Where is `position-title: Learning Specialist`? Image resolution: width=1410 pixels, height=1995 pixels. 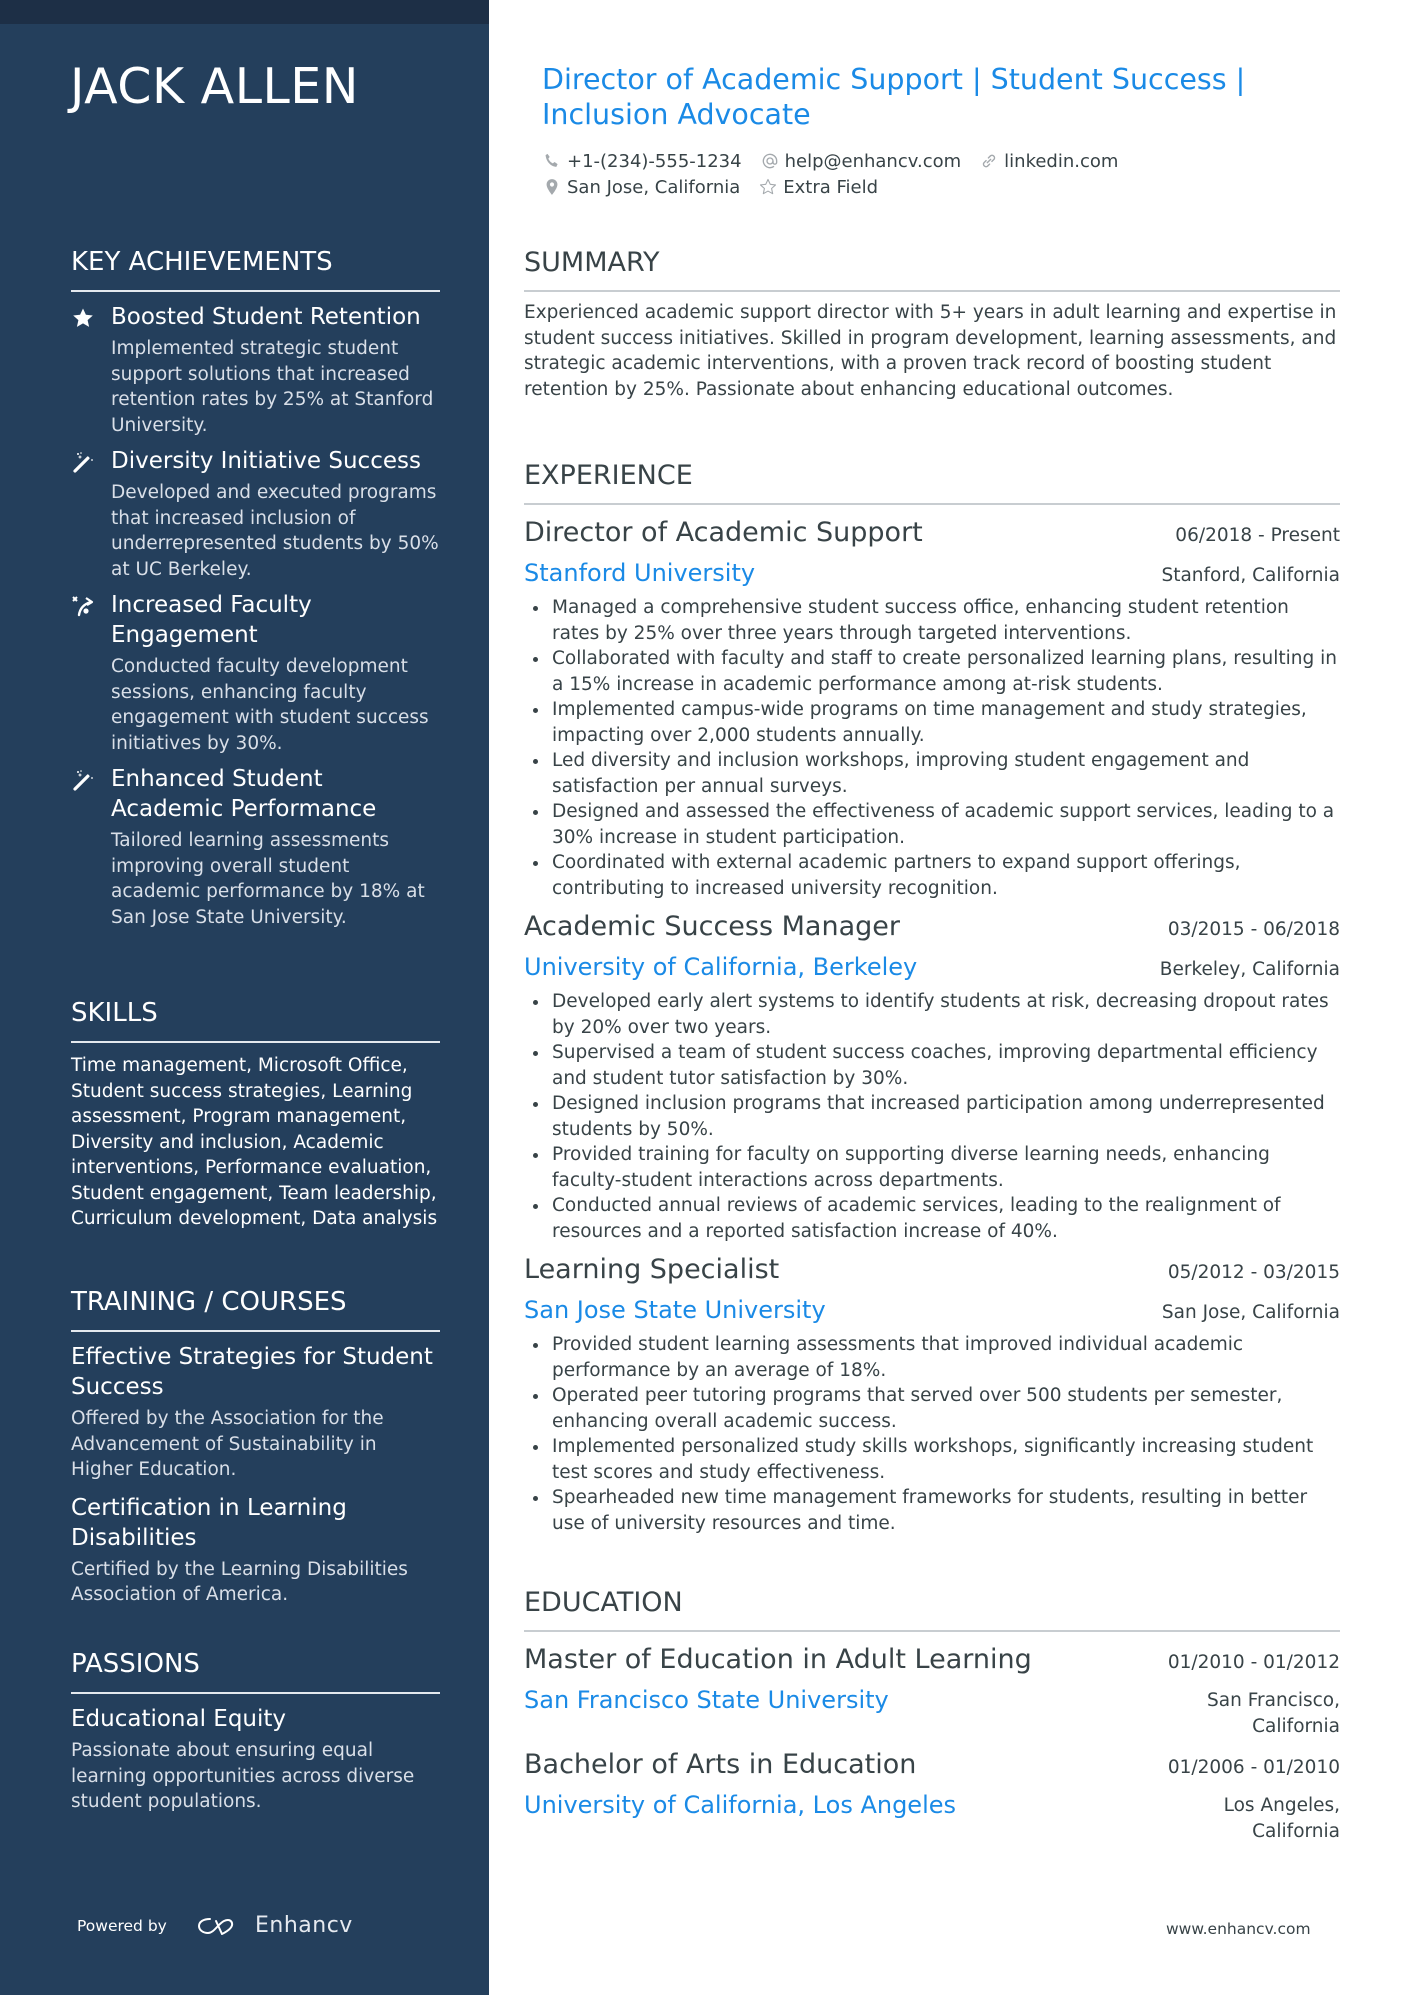
position-title: Learning Specialist is located at coordinates (652, 1269).